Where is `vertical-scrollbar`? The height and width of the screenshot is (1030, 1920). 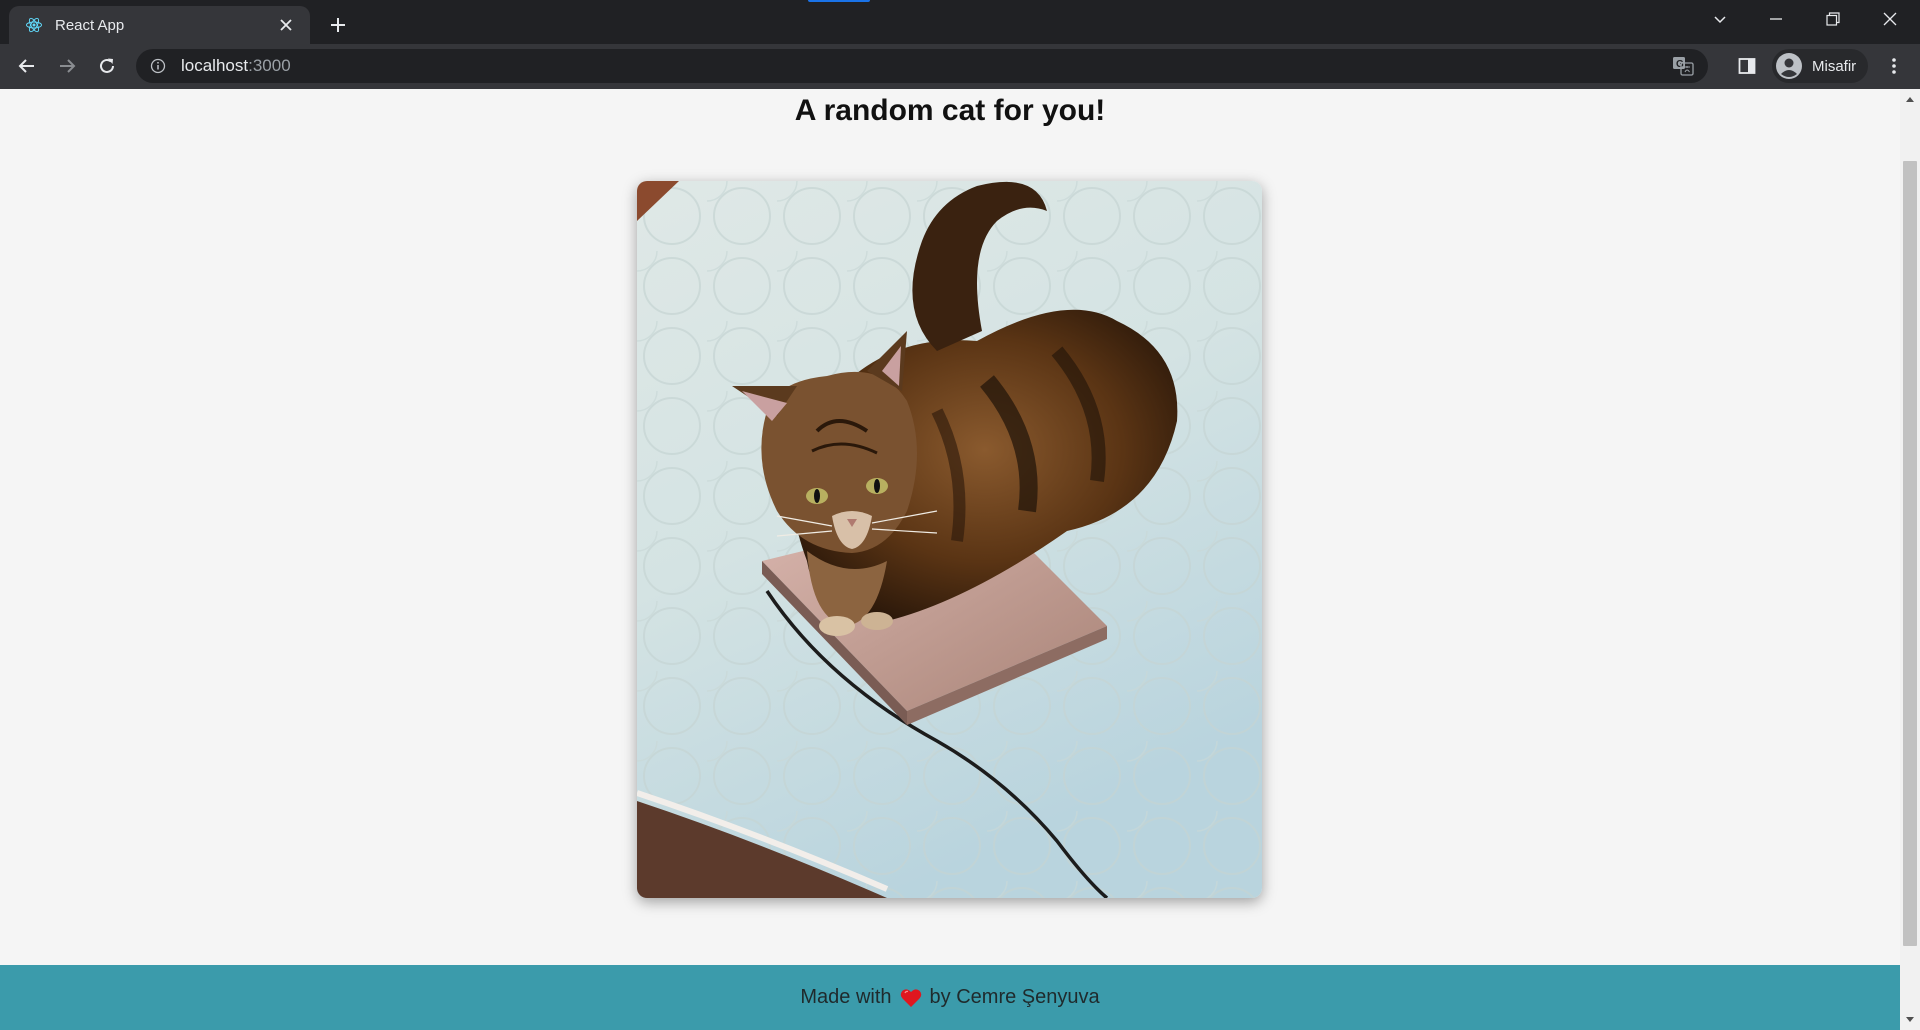 vertical-scrollbar is located at coordinates (1910, 559).